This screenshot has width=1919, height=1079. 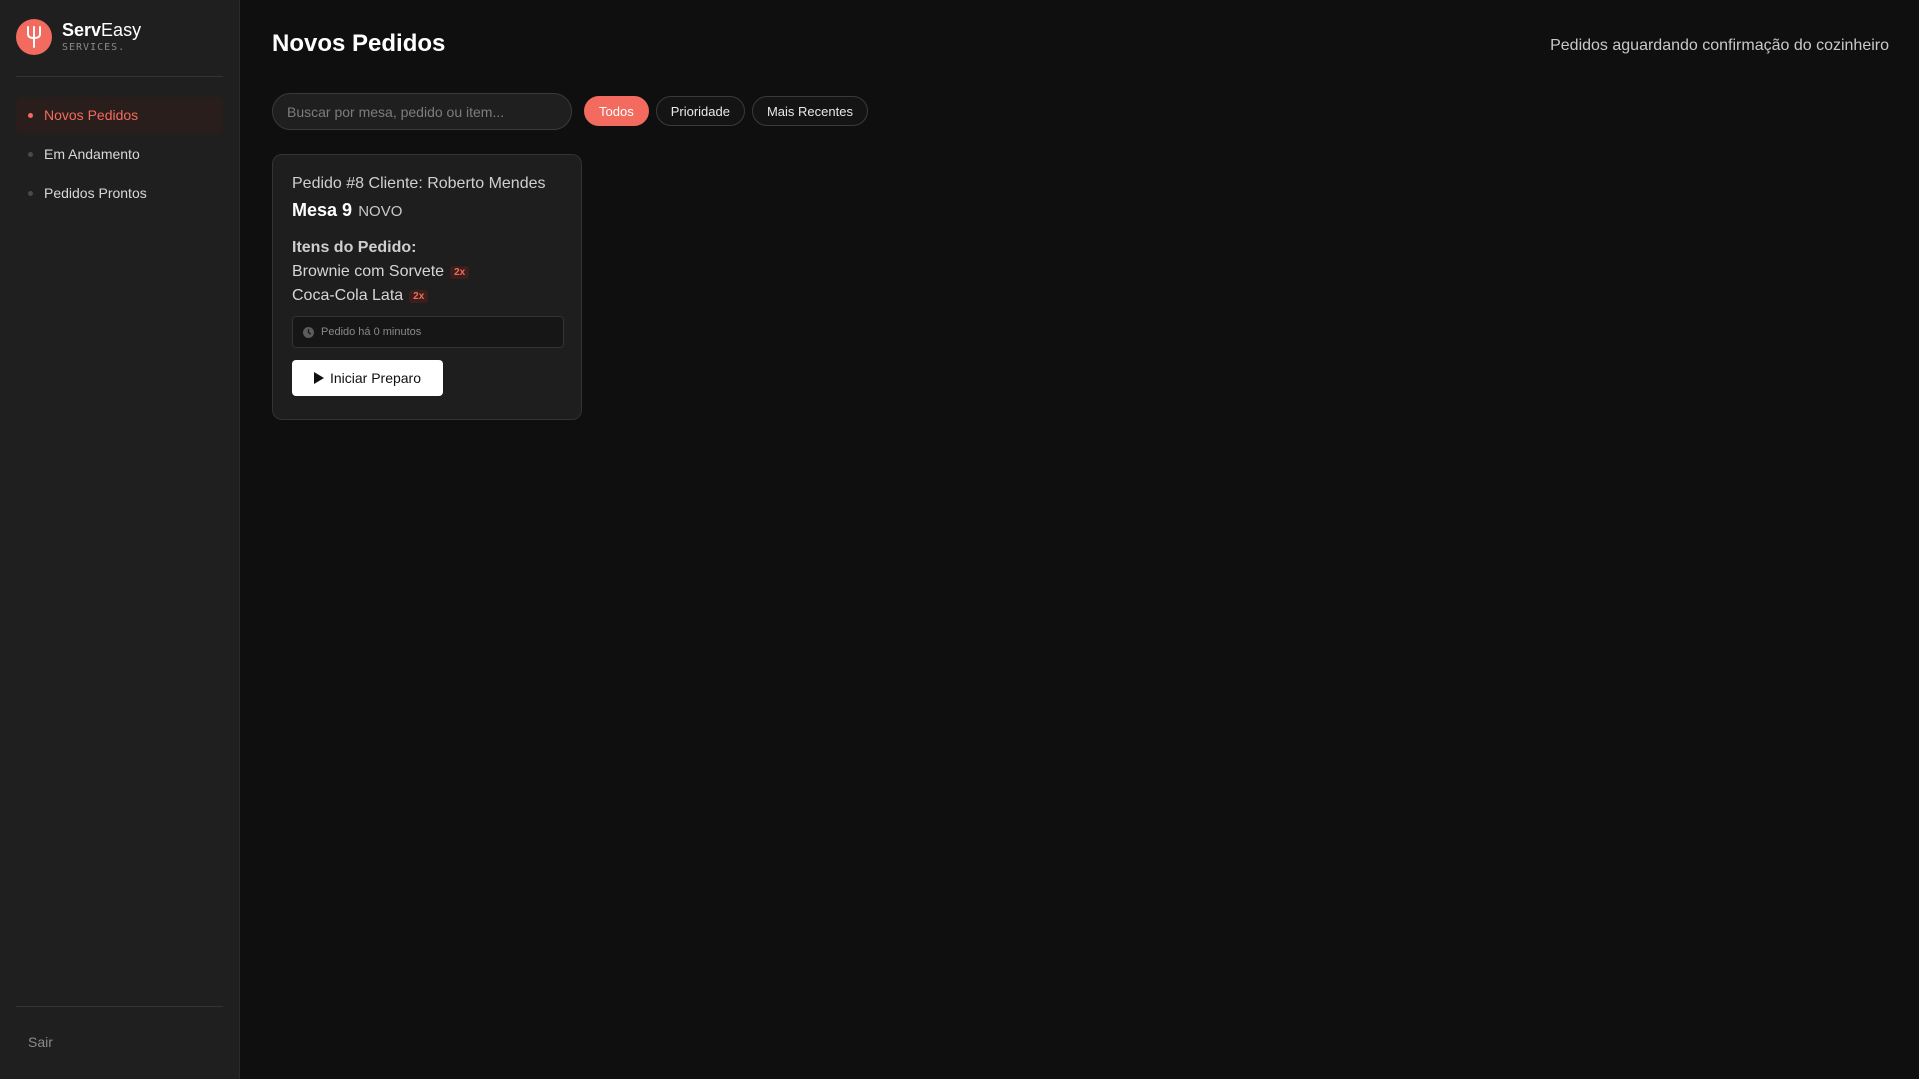 What do you see at coordinates (322, 210) in the screenshot?
I see `table-number: Mesa 9` at bounding box center [322, 210].